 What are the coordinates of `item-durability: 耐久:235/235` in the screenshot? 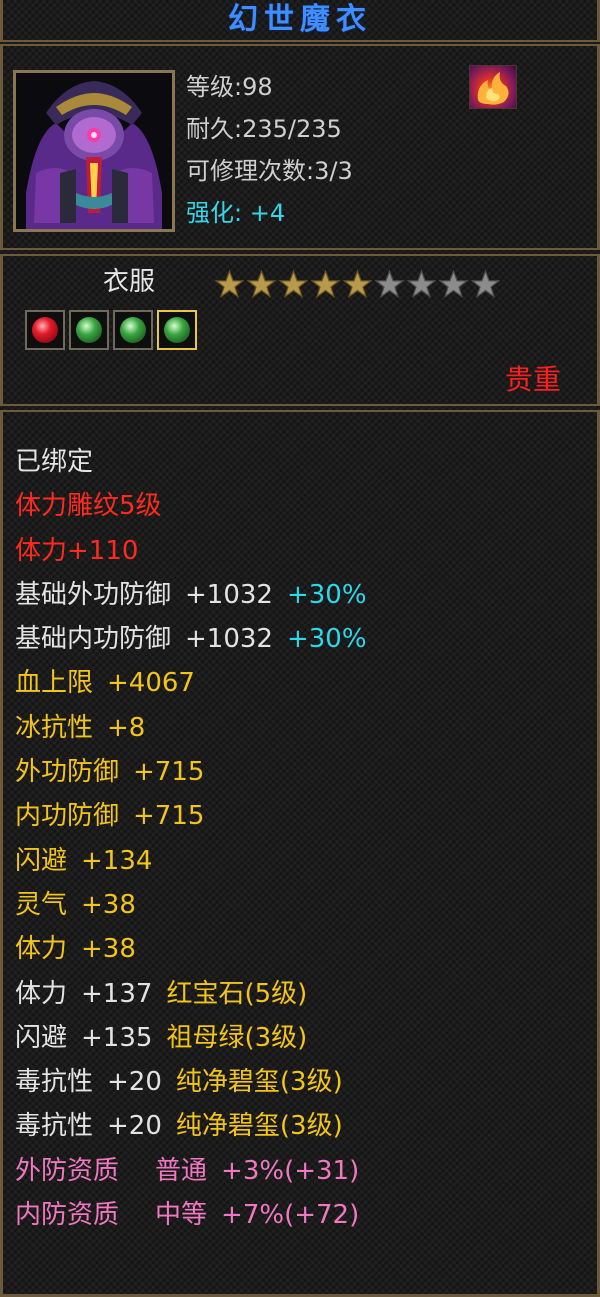 It's located at (264, 129).